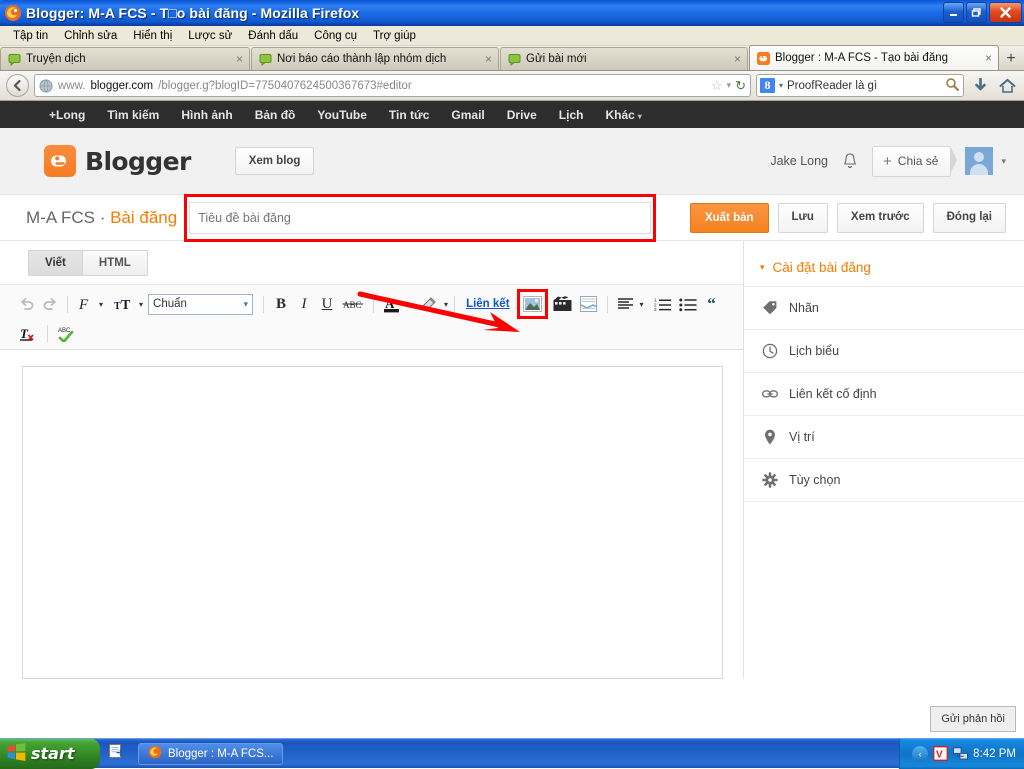 The width and height of the screenshot is (1024, 769). What do you see at coordinates (85, 304) in the screenshot?
I see `font-family-icon: F` at bounding box center [85, 304].